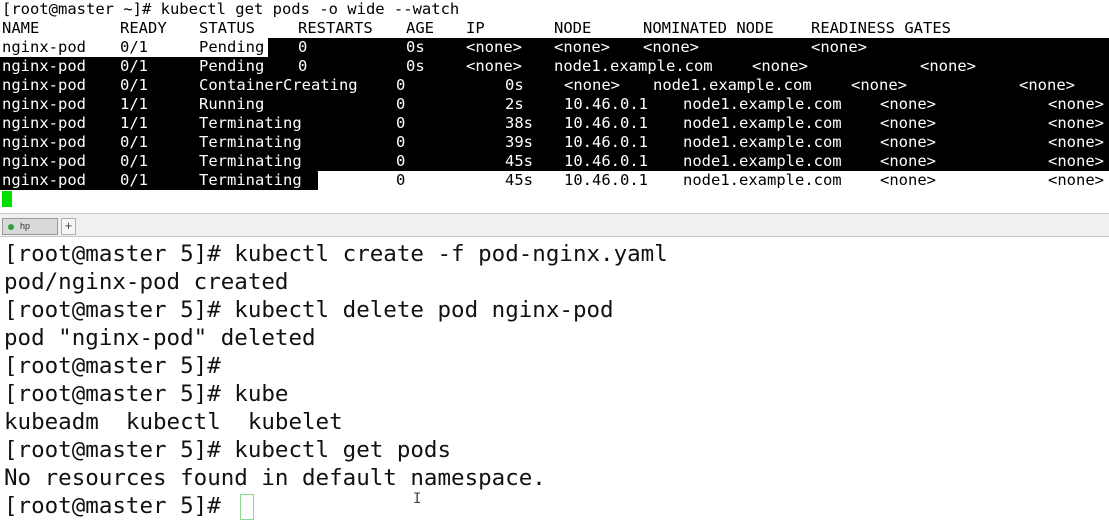 The height and width of the screenshot is (531, 1109). I want to click on terminal-prompt-line: [root@master 5]#, so click(119, 506).